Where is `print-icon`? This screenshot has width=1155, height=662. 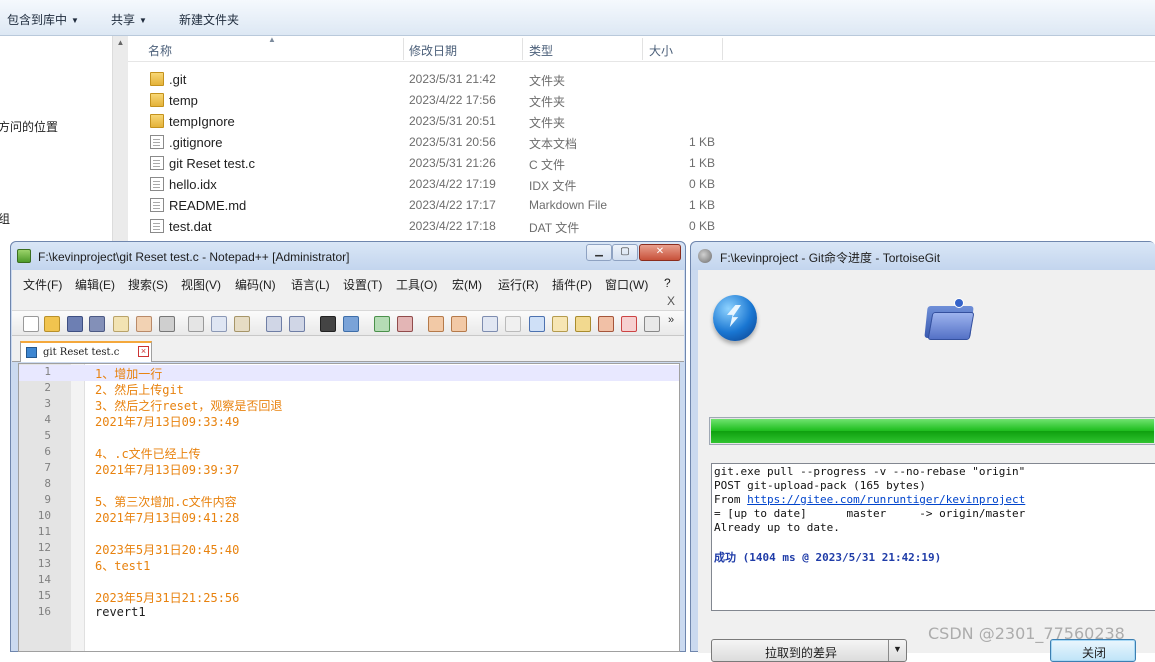
print-icon is located at coordinates (167, 324).